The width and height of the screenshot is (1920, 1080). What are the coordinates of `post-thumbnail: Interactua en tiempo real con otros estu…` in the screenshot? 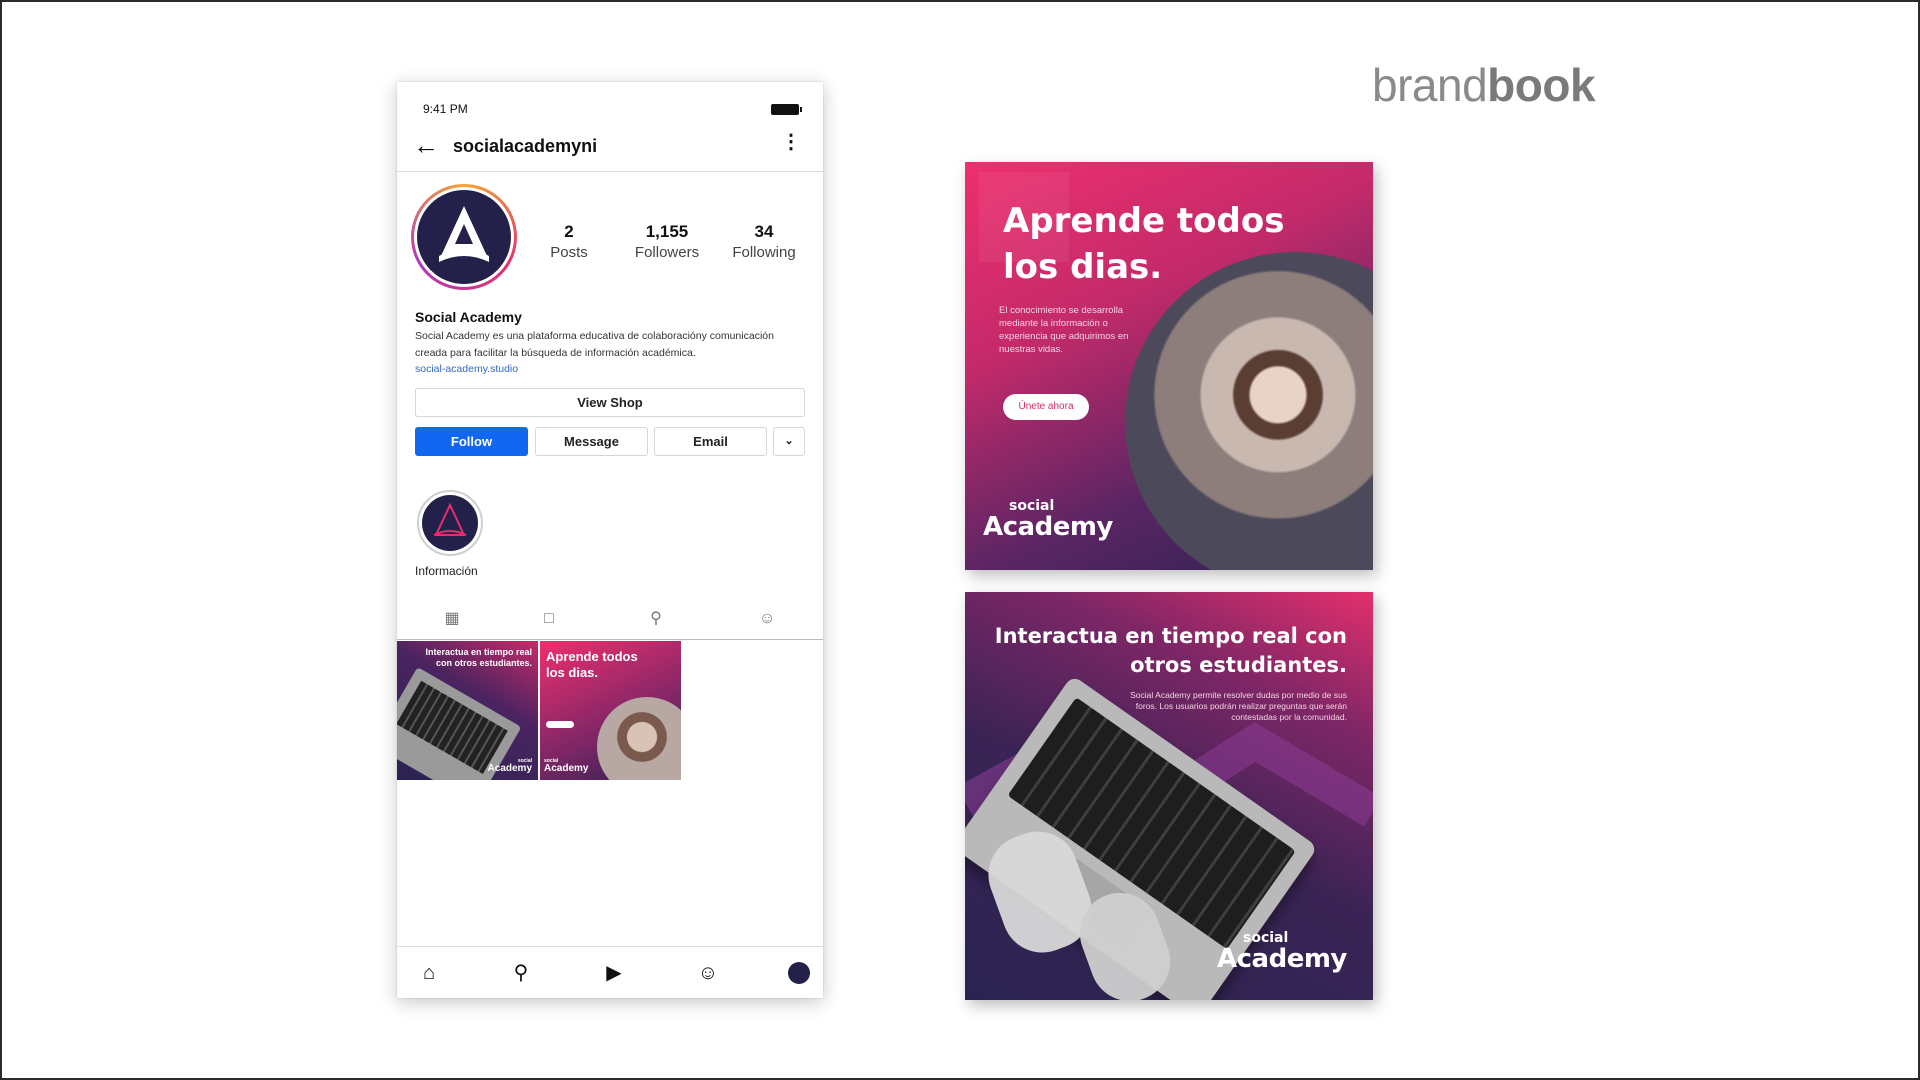 It's located at (467, 710).